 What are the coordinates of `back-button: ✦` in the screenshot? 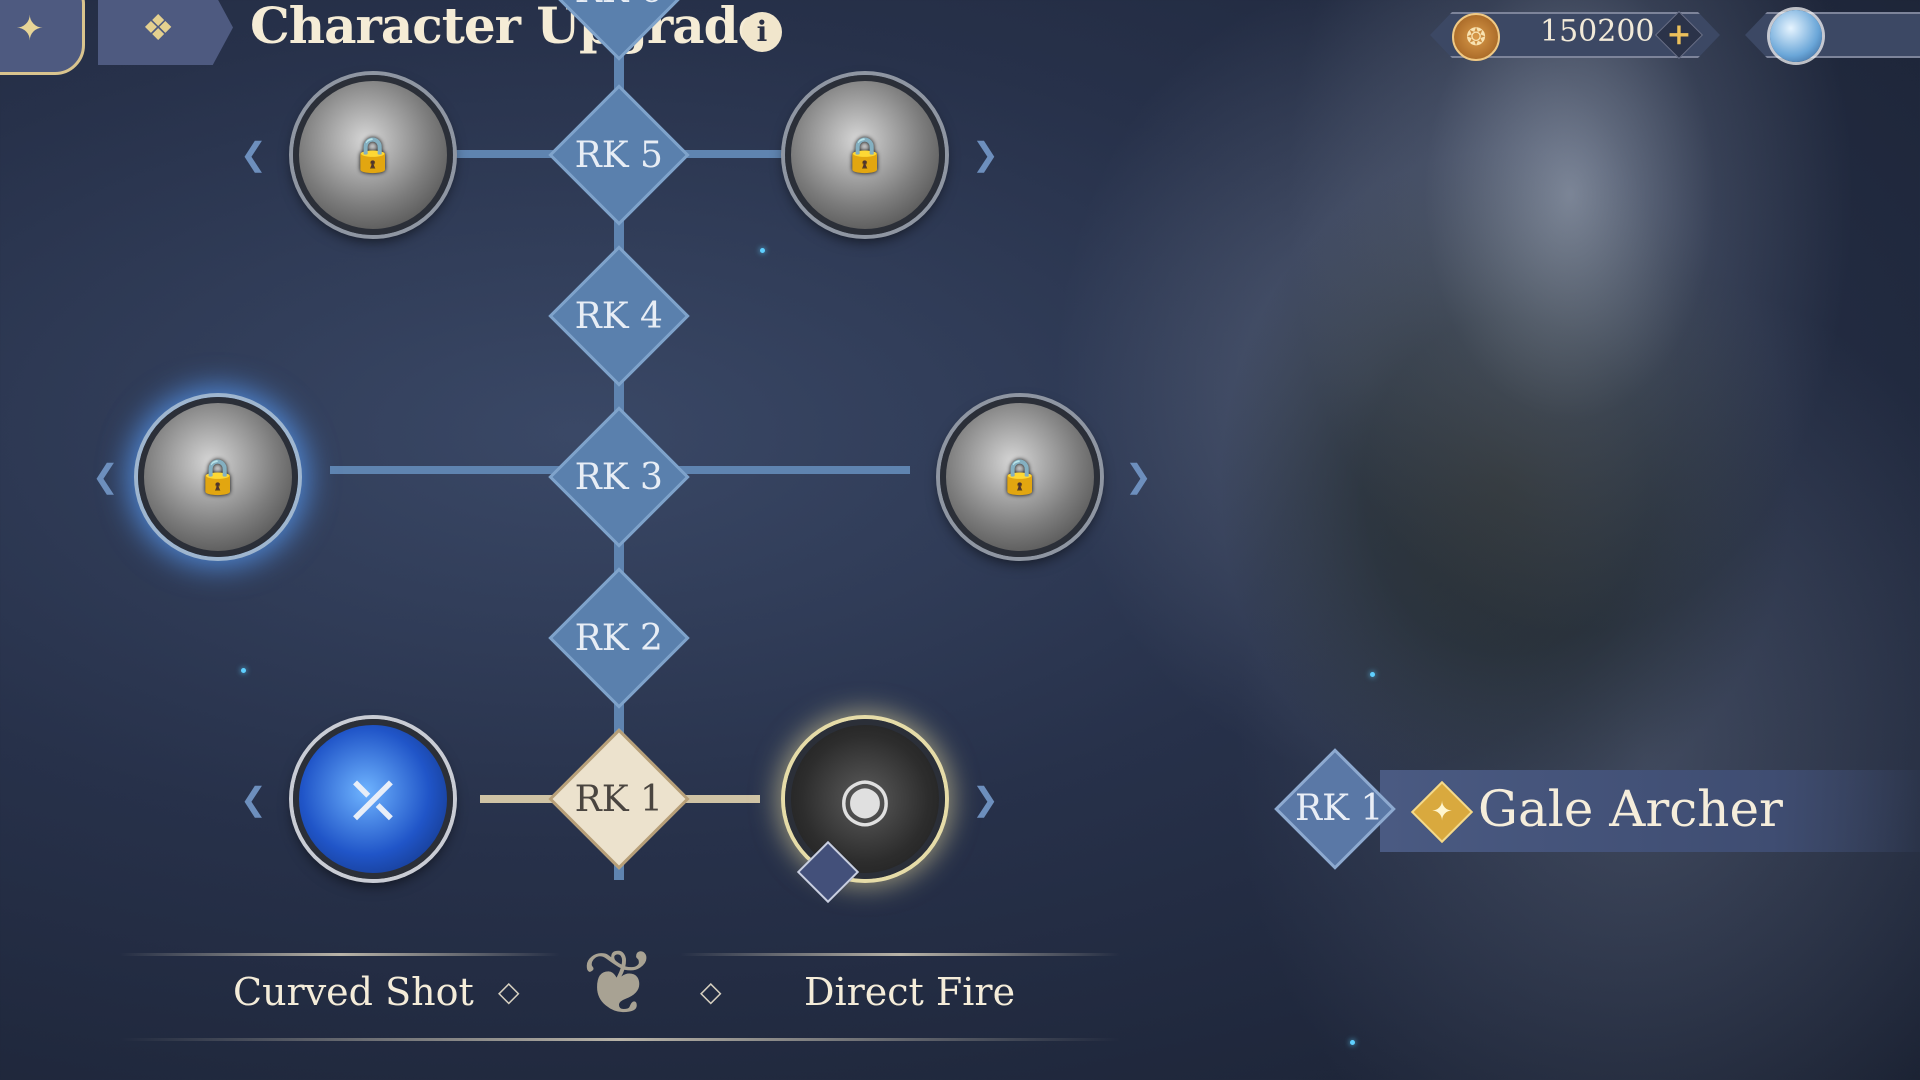 It's located at (42, 37).